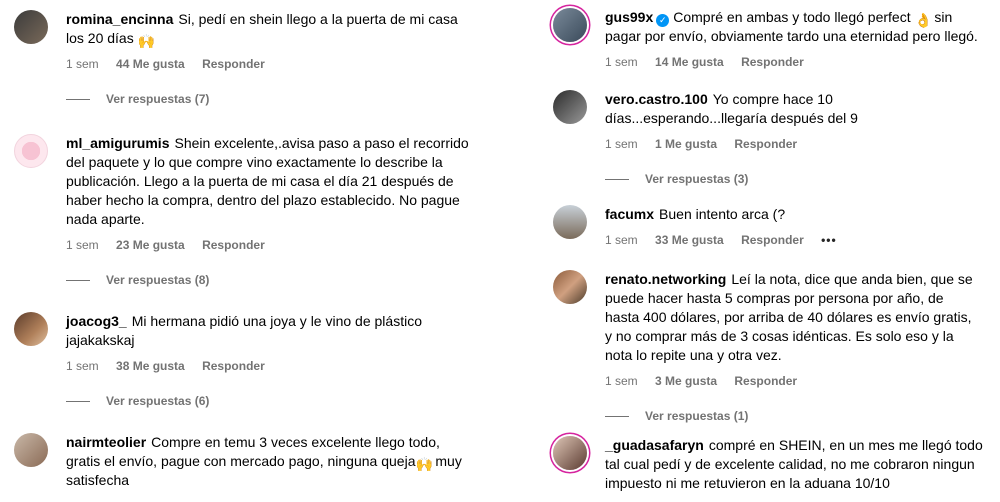  Describe the element at coordinates (799, 144) in the screenshot. I see `comment-meta: 1 sem 1 Me gusta Responder` at that location.